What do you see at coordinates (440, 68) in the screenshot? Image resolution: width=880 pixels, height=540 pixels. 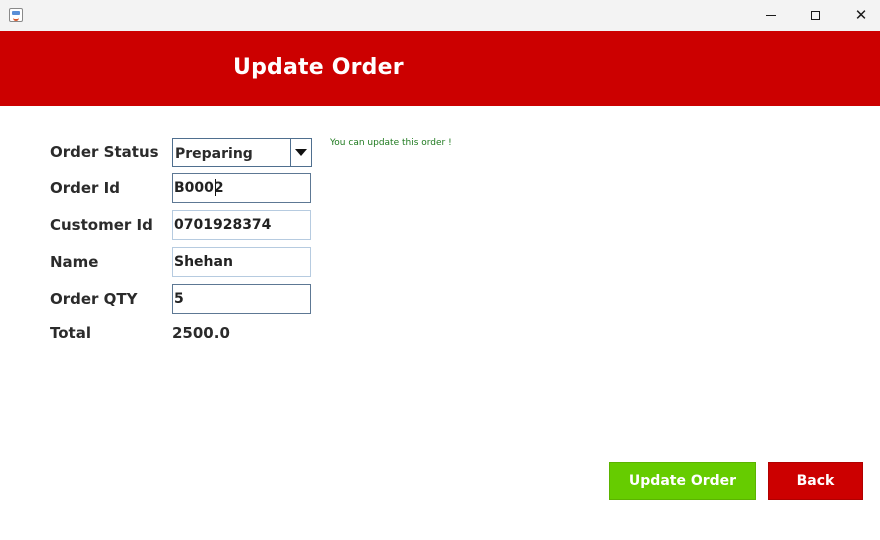 I see `page-header: Update Order` at bounding box center [440, 68].